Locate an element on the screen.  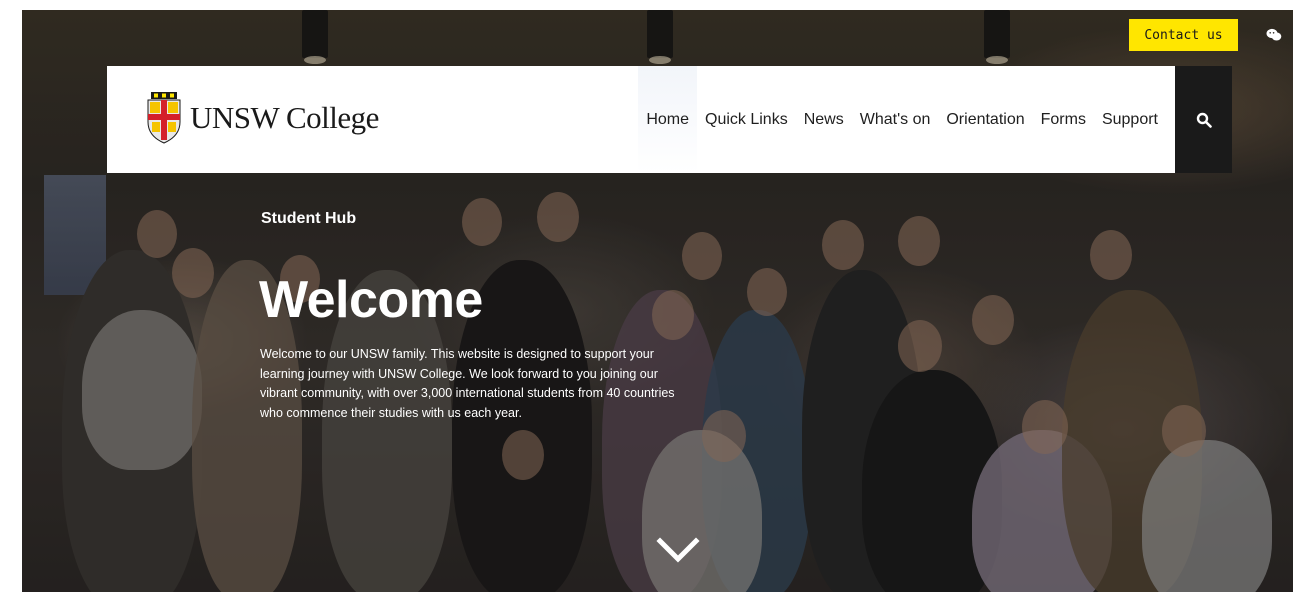
search-button is located at coordinates (1203, 119).